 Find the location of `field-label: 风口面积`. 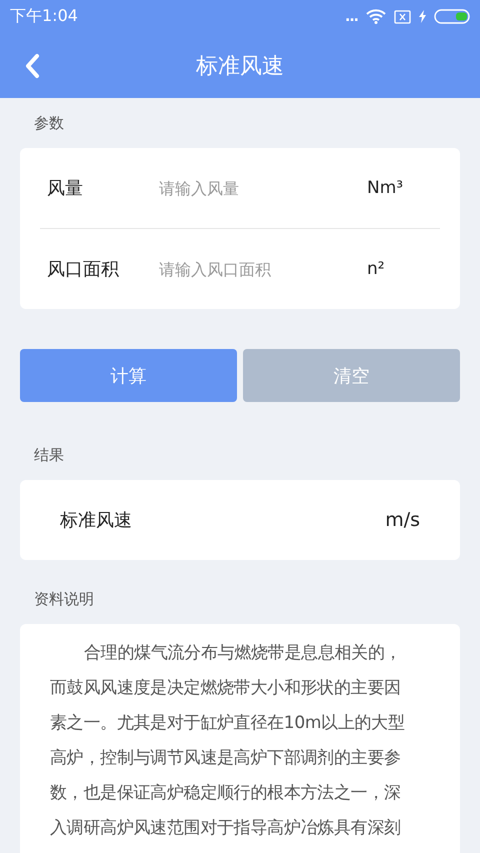

field-label: 风口面积 is located at coordinates (83, 269).